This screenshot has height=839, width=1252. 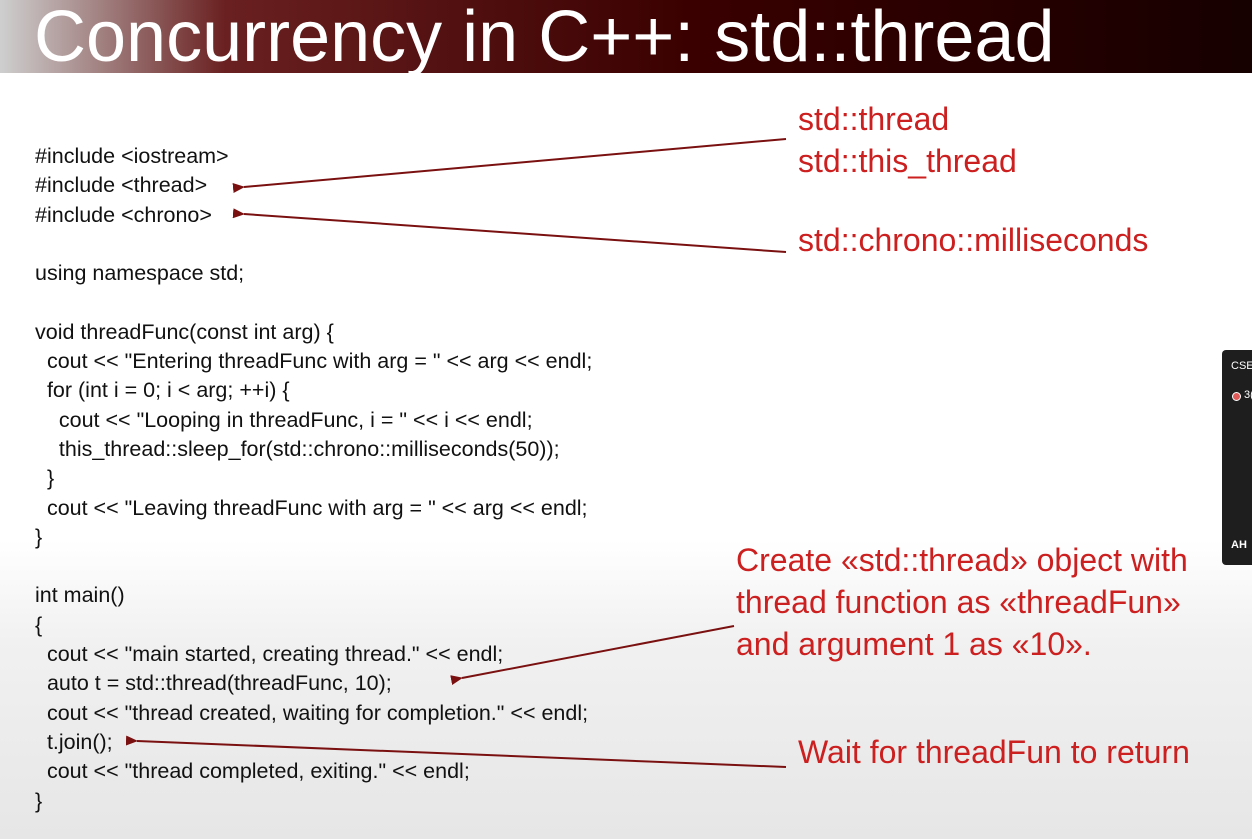 I want to click on arrow-to-thread-include, so click(x=509, y=165).